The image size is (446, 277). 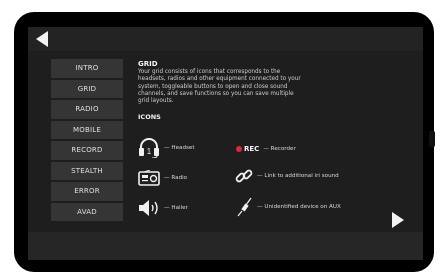 What do you see at coordinates (398, 220) in the screenshot?
I see `next-arrow-icon` at bounding box center [398, 220].